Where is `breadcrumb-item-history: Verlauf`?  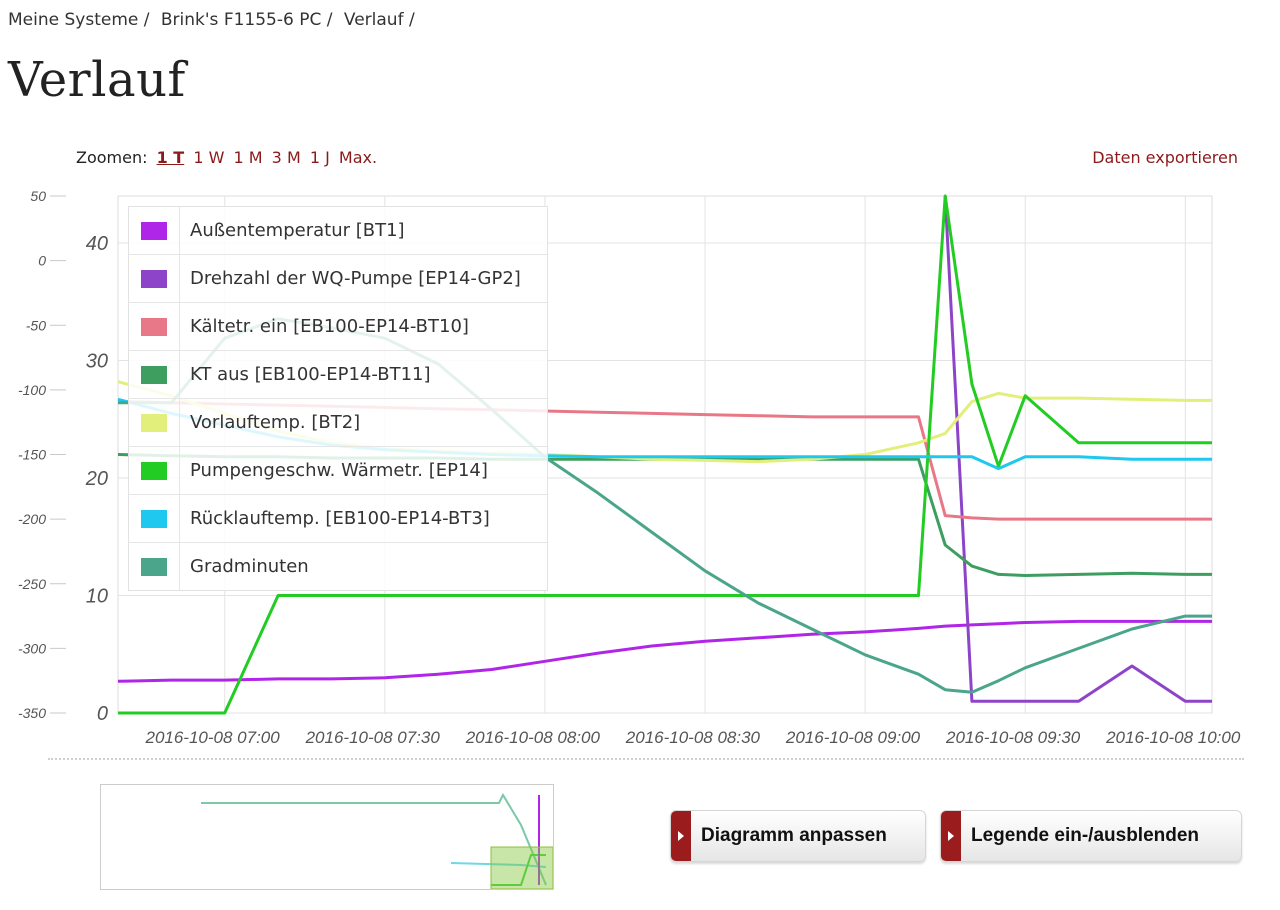 breadcrumb-item-history: Verlauf is located at coordinates (374, 20).